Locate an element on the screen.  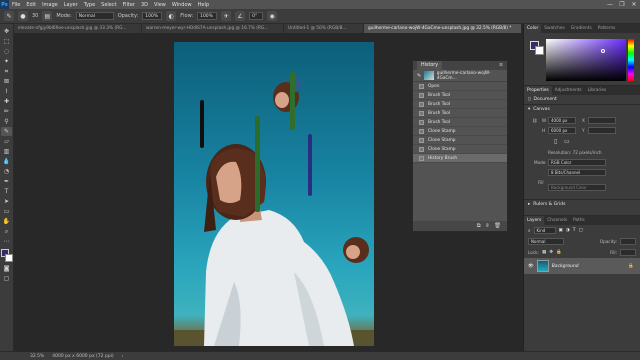
move-tool-icon: ✥ is located at coordinates (6, 31).